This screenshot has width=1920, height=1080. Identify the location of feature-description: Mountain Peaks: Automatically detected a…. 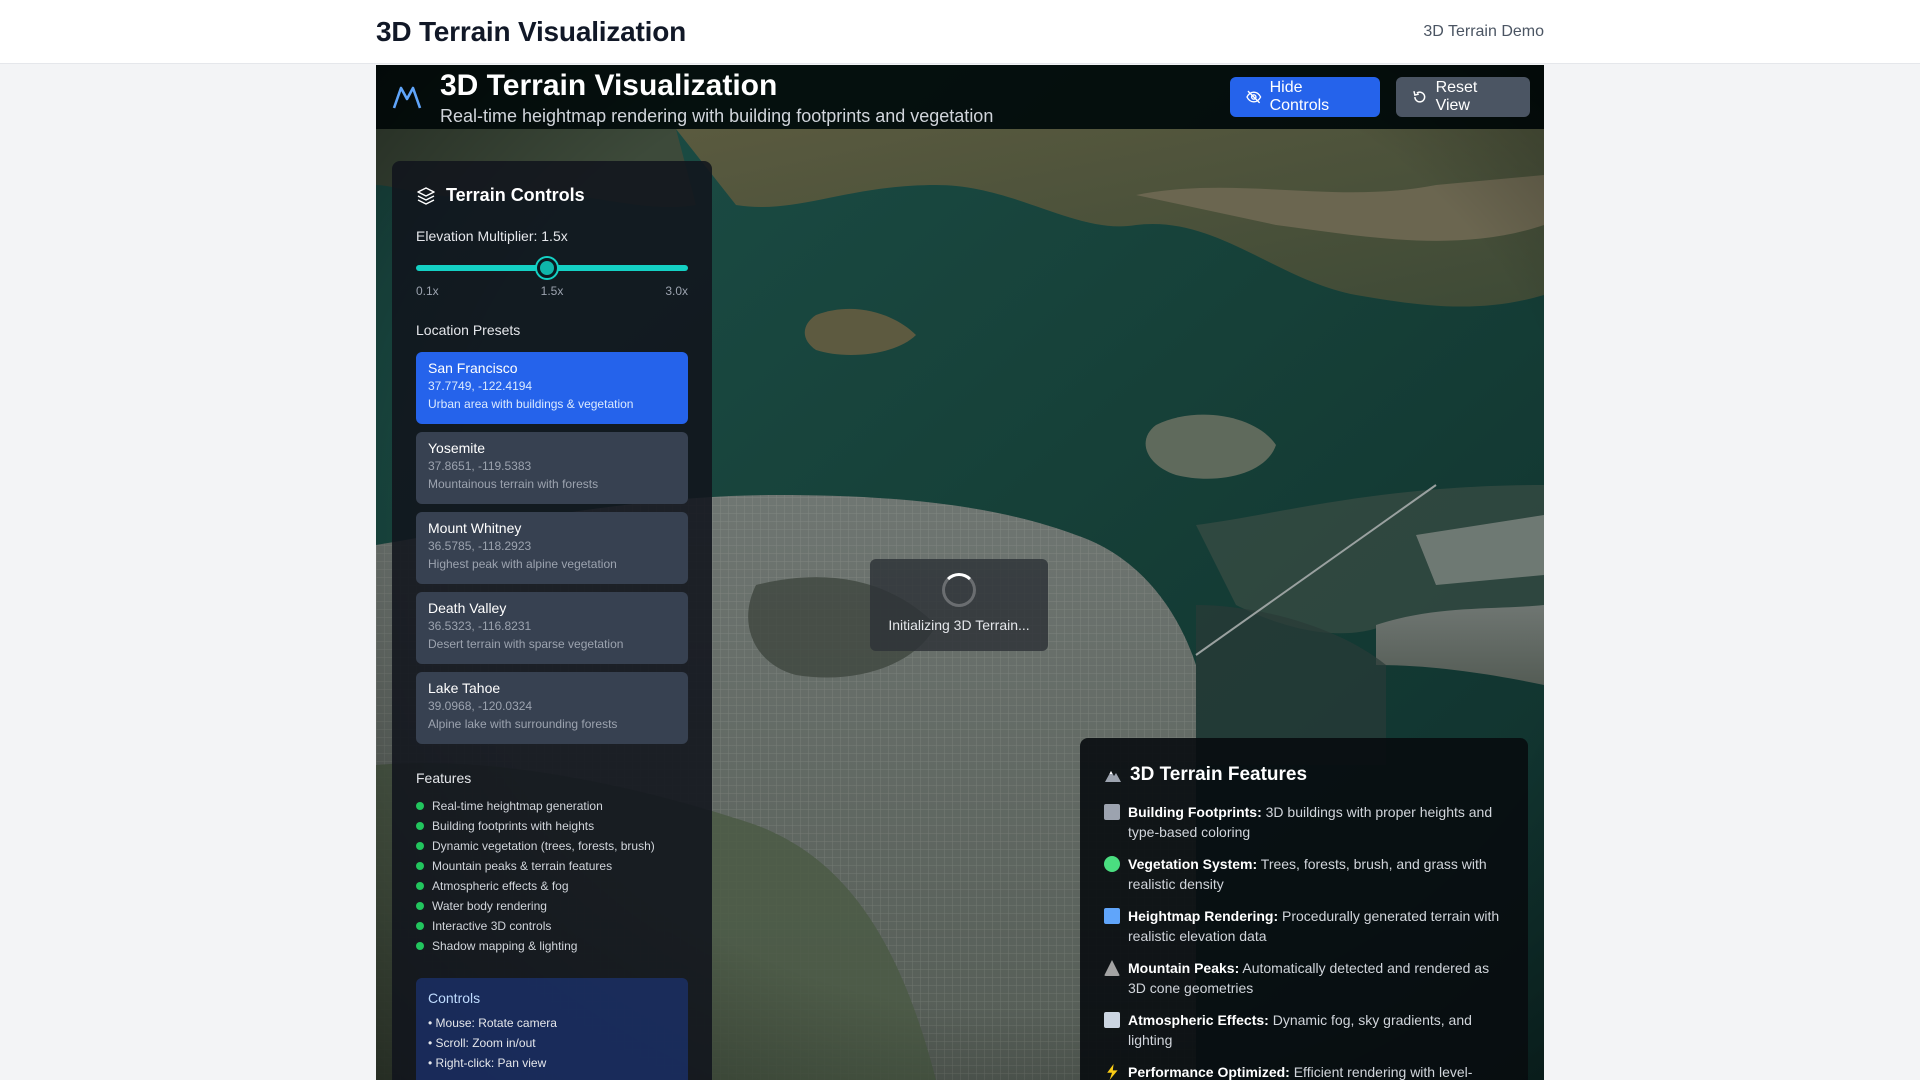
(1316, 978).